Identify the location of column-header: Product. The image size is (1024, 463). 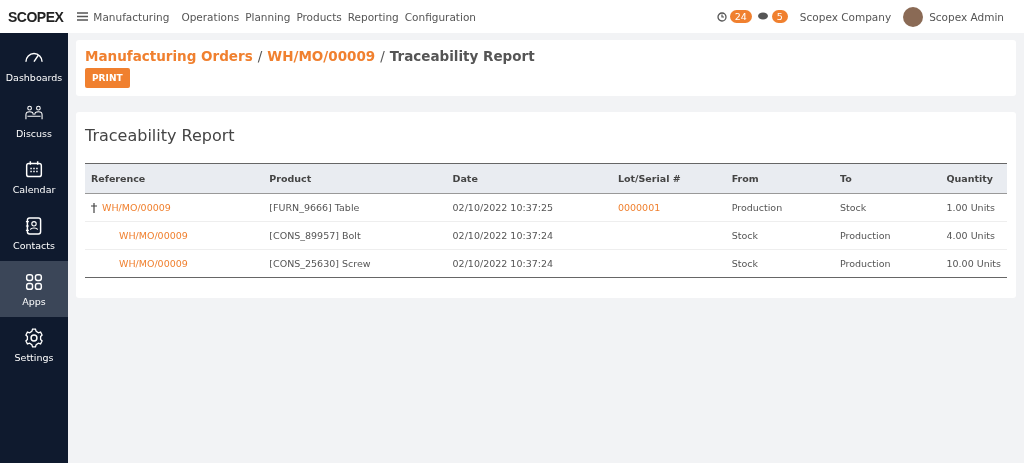
(355, 178).